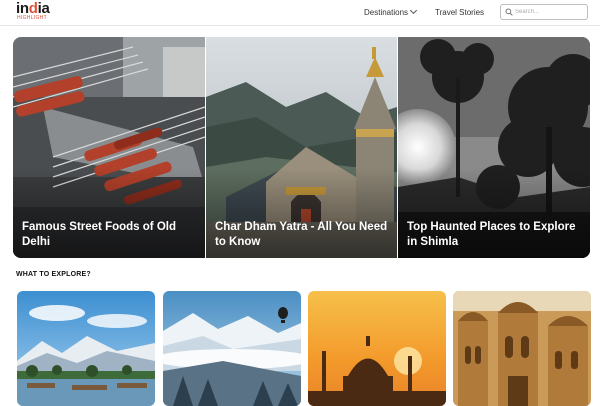  I want to click on explore-tile-snow-valley, so click(232, 348).